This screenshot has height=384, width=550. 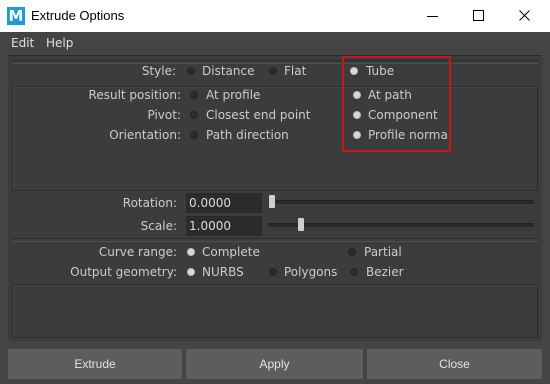 What do you see at coordinates (454, 364) in the screenshot?
I see `close-button: Close` at bounding box center [454, 364].